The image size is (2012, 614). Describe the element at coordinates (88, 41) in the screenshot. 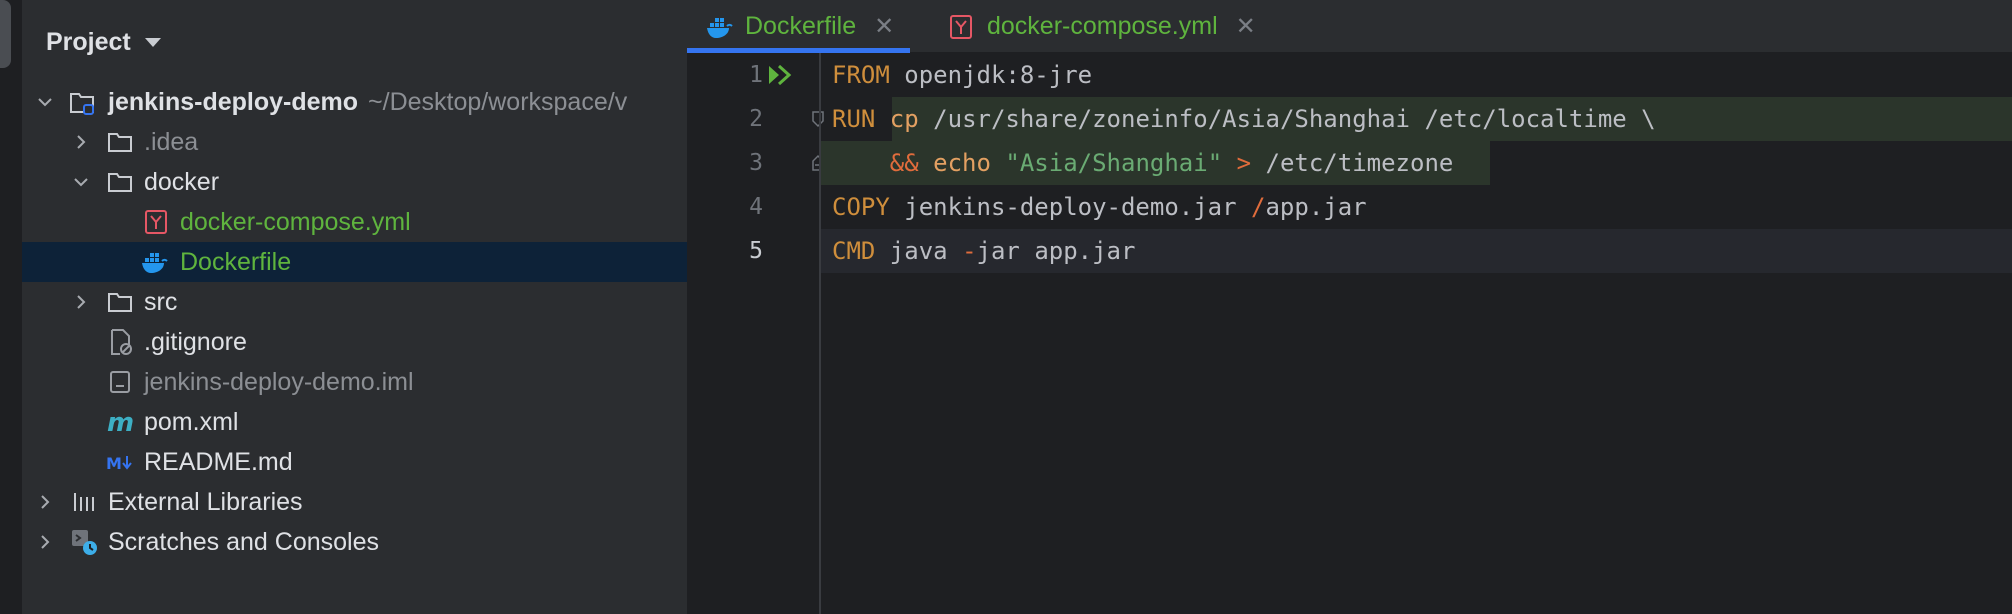

I see `project-panel-title: Project` at that location.